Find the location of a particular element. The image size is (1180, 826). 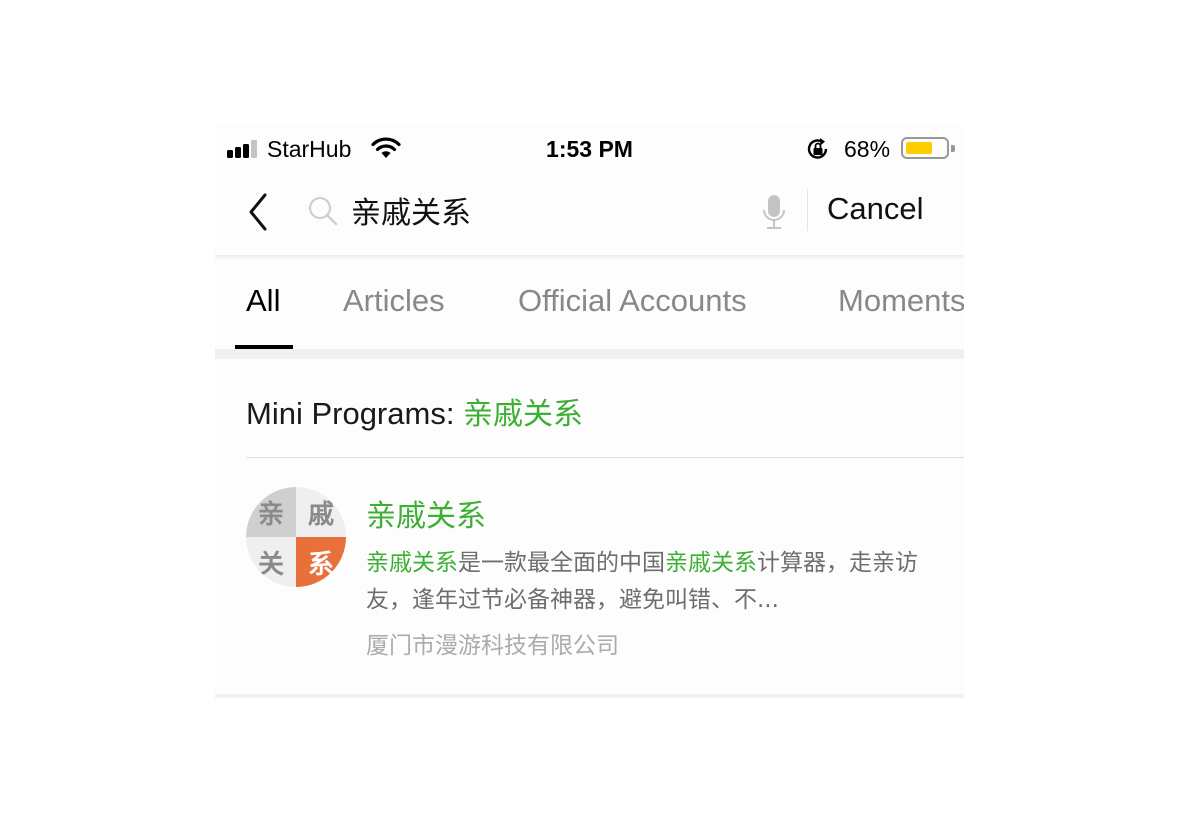

tab-all: All is located at coordinates (263, 301).